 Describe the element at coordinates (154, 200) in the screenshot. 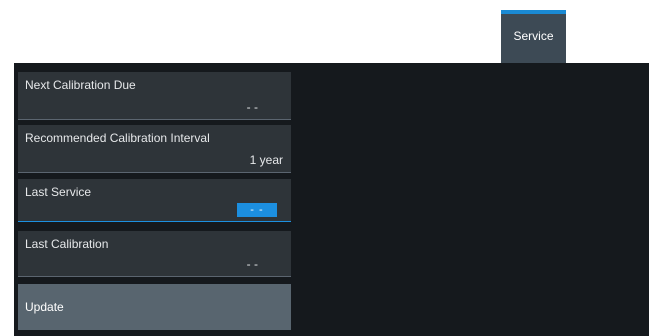

I see `last-service-field: Last Service - -` at that location.